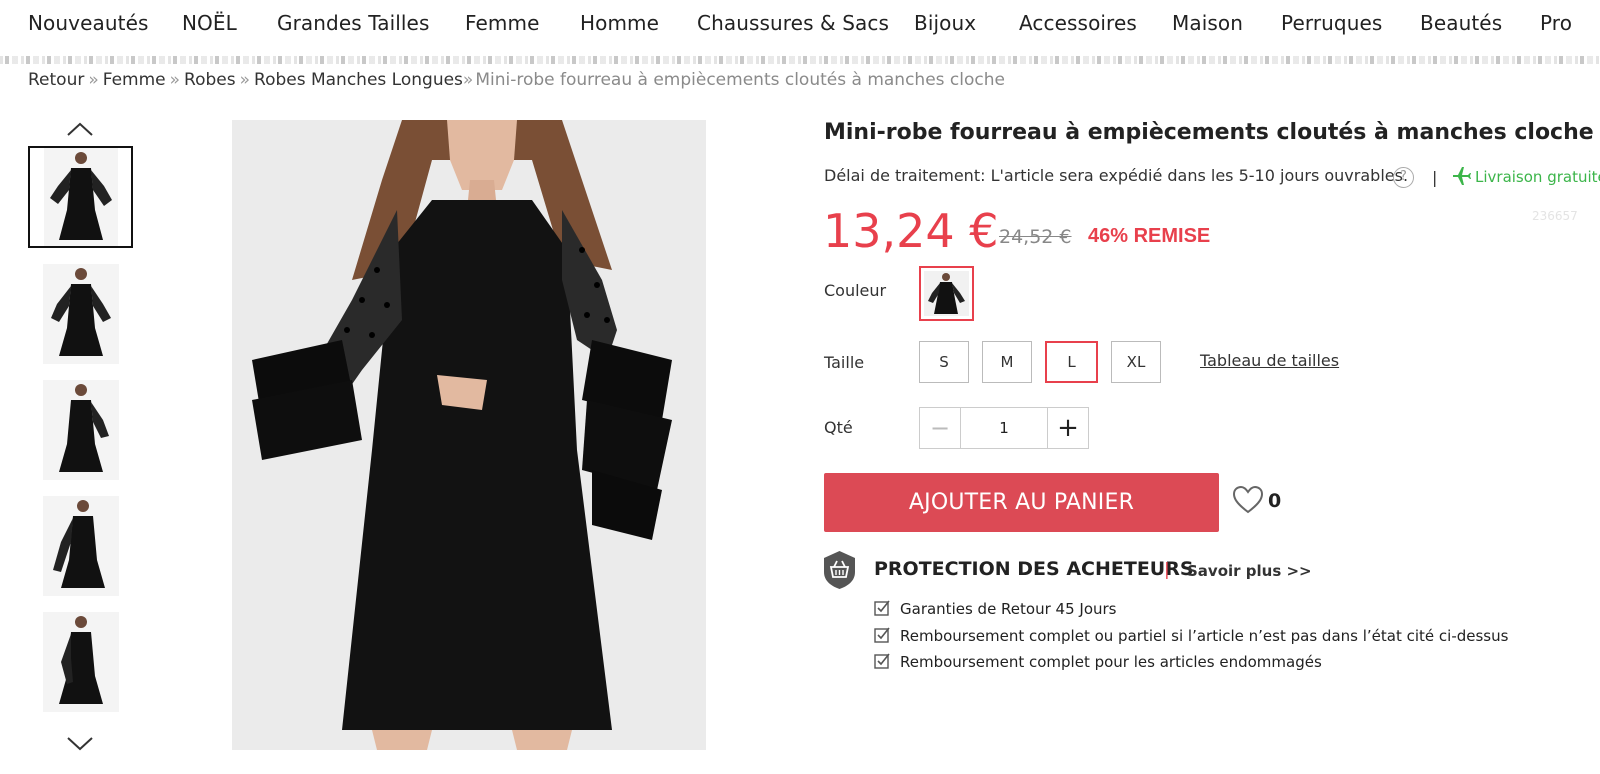 The height and width of the screenshot is (774, 1600). Describe the element at coordinates (209, 23) in the screenshot. I see `nav-item-noel: NOËL` at that location.